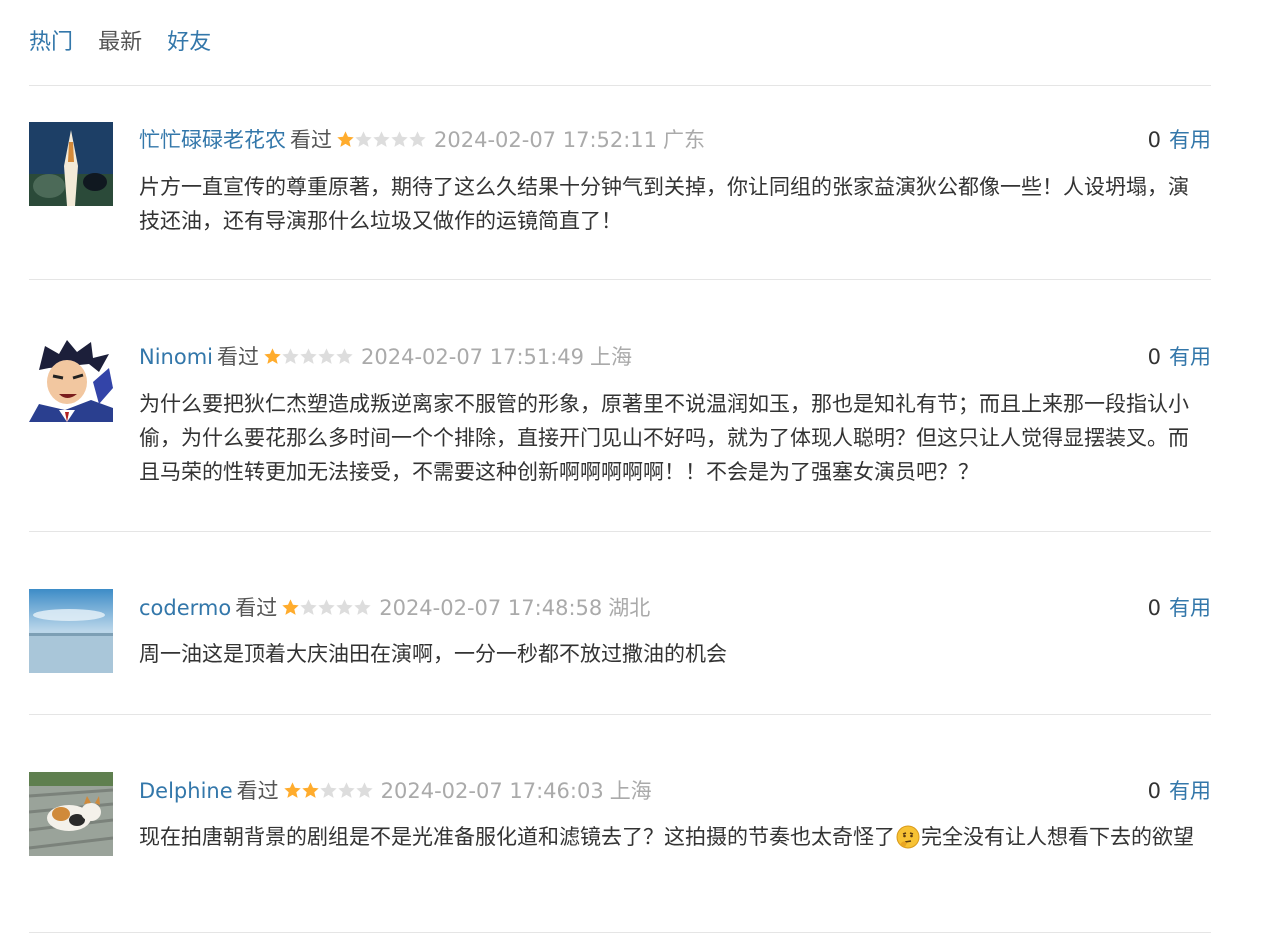 The width and height of the screenshot is (1277, 944). Describe the element at coordinates (517, 837) in the screenshot. I see `comment-text-part: 现在拍唐朝背景的剧组是不是光准备服化道和滤镜去了？这拍摄的节奏也太奇怪了` at that location.